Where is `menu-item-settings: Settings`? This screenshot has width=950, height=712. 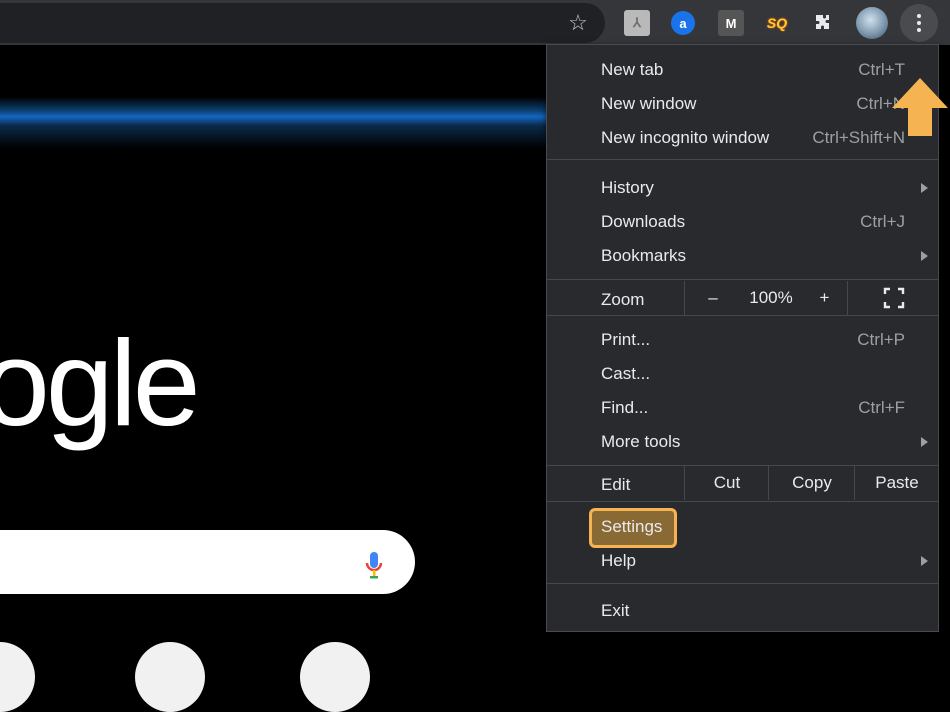
menu-item-settings: Settings is located at coordinates (742, 527).